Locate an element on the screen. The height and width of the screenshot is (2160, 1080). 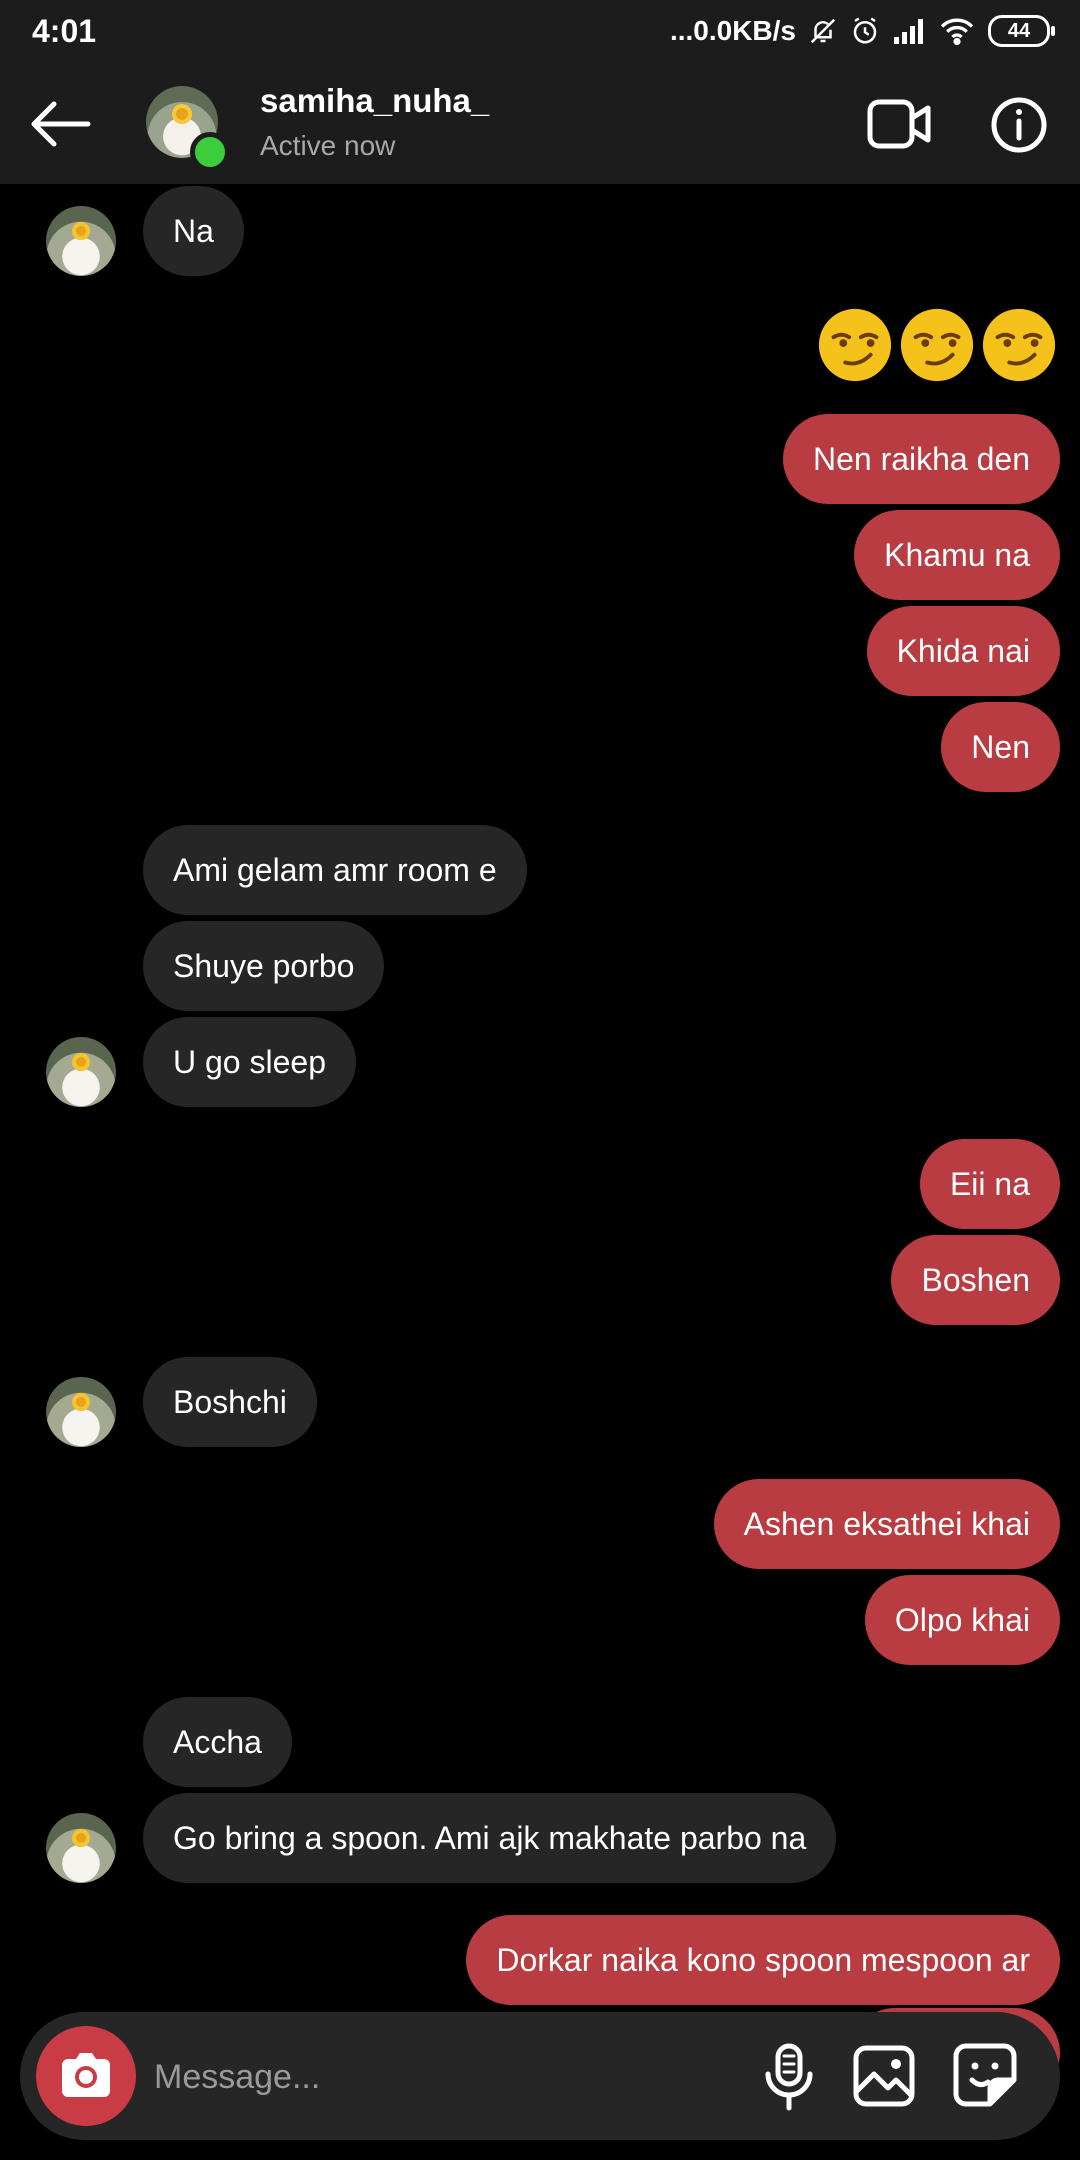
message-incoming: Shuye porbo is located at coordinates (264, 966).